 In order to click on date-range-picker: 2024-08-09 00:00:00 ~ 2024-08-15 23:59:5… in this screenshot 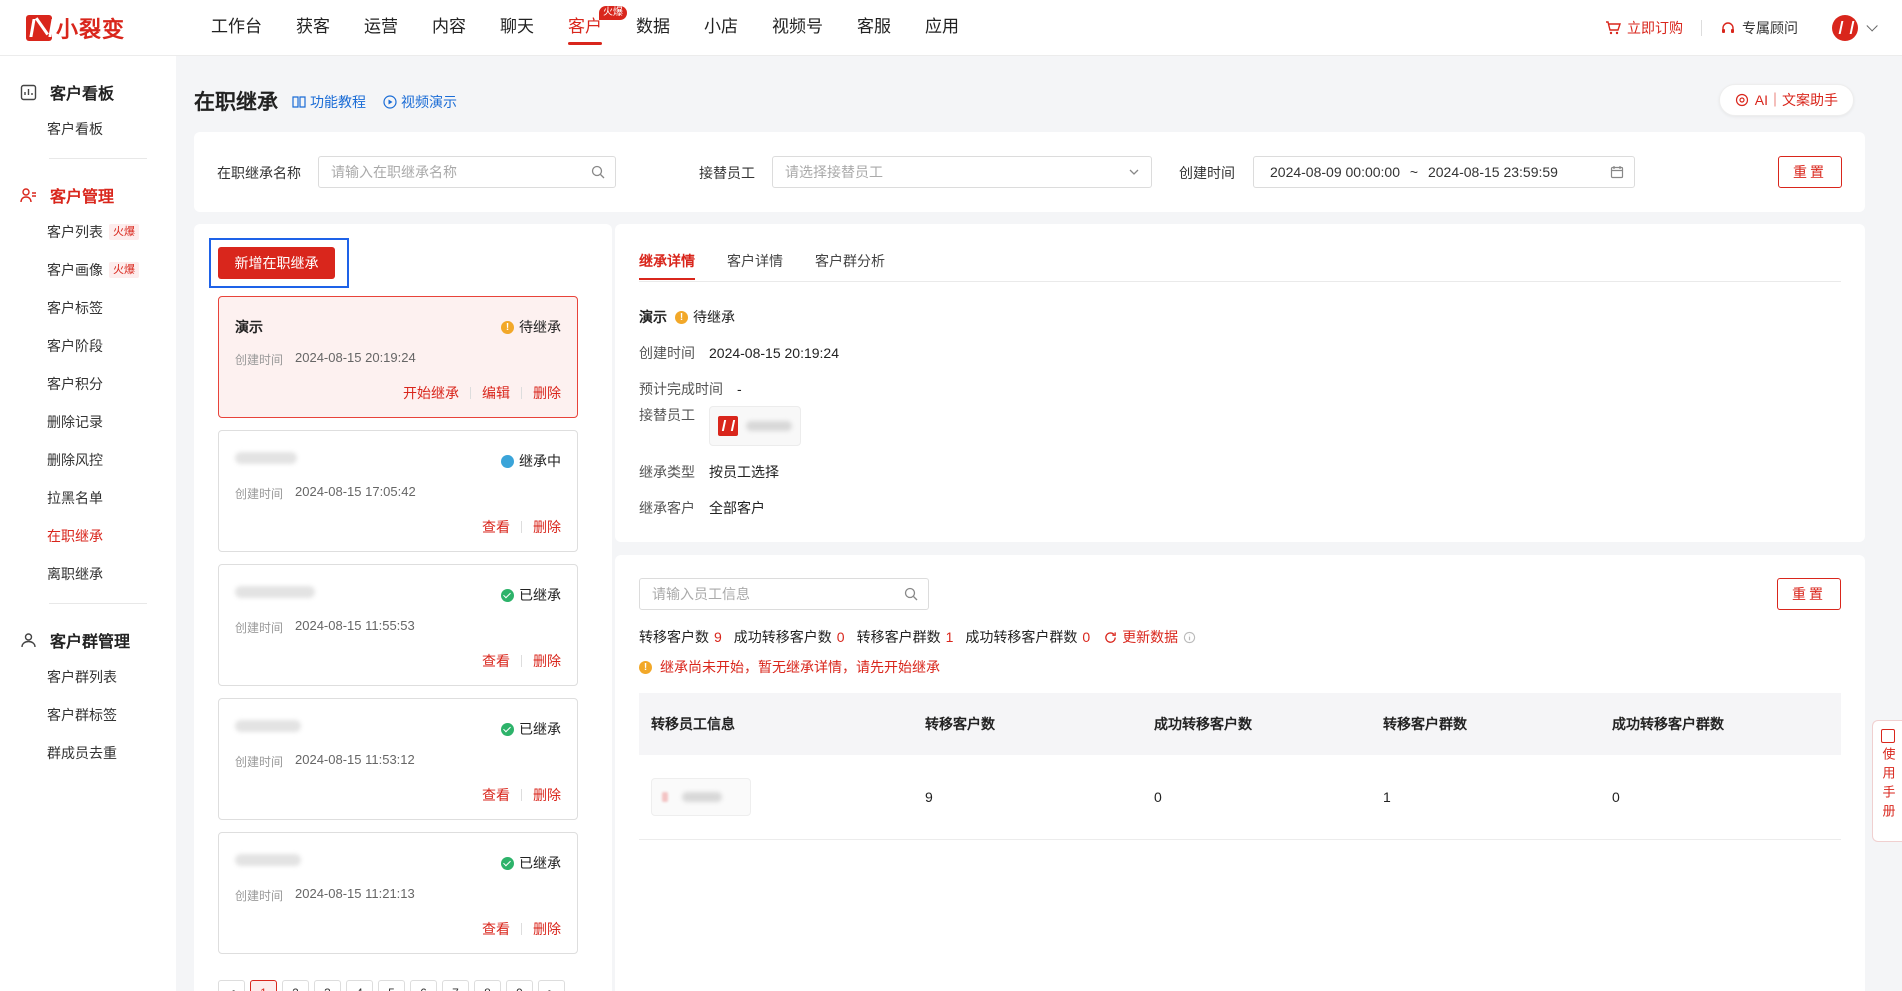, I will do `click(1444, 172)`.